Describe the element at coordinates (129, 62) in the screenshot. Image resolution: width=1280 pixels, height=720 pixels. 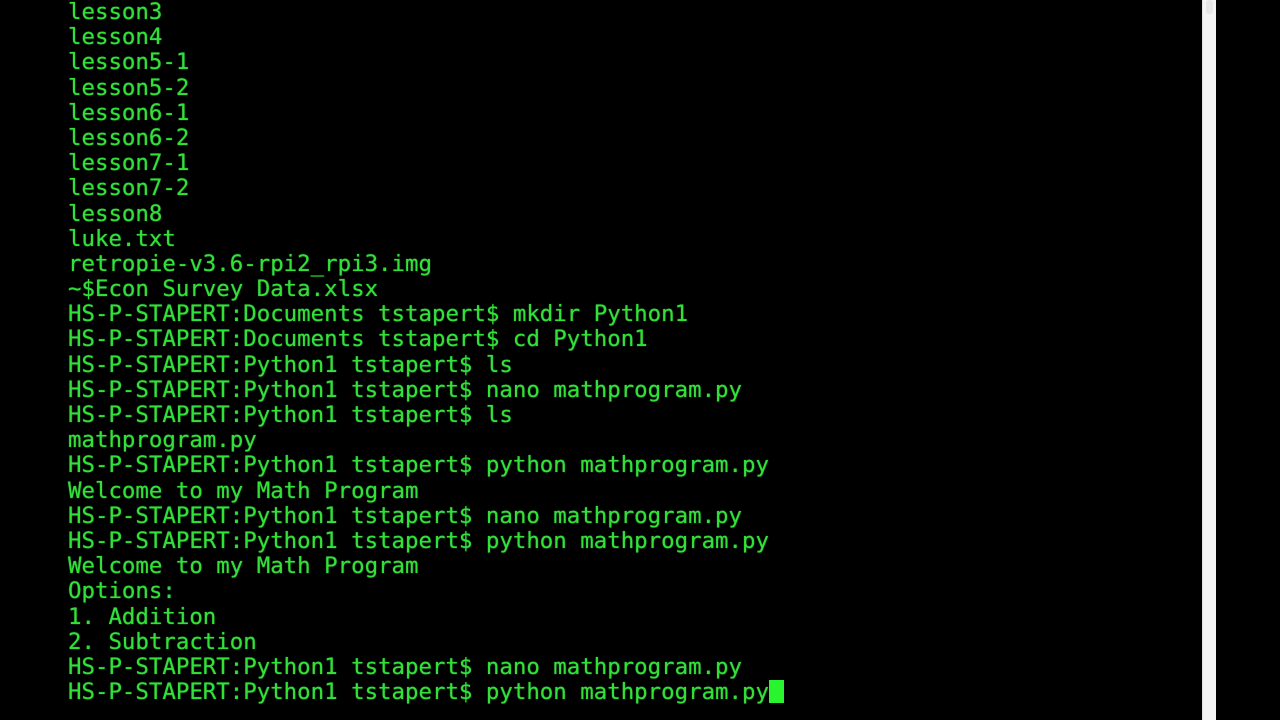
I see `terminal-line: lesson5-1` at that location.